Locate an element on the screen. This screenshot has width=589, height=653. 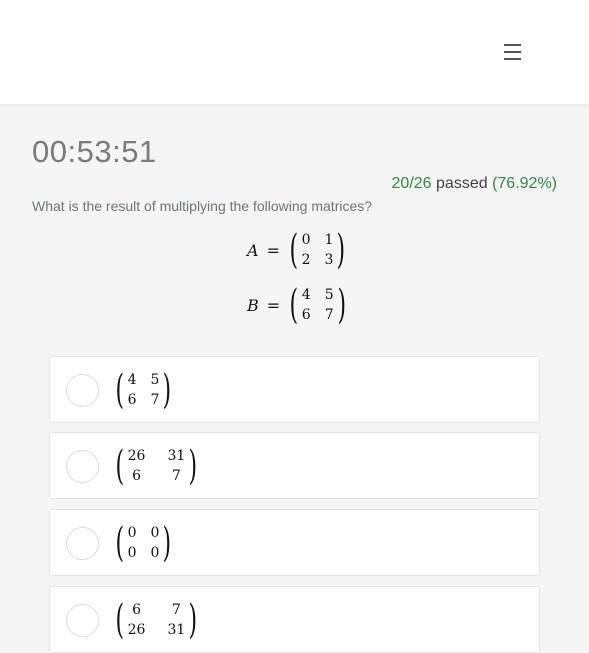
answer-option-2: ( 26 31 6 7 ) is located at coordinates (294, 465).